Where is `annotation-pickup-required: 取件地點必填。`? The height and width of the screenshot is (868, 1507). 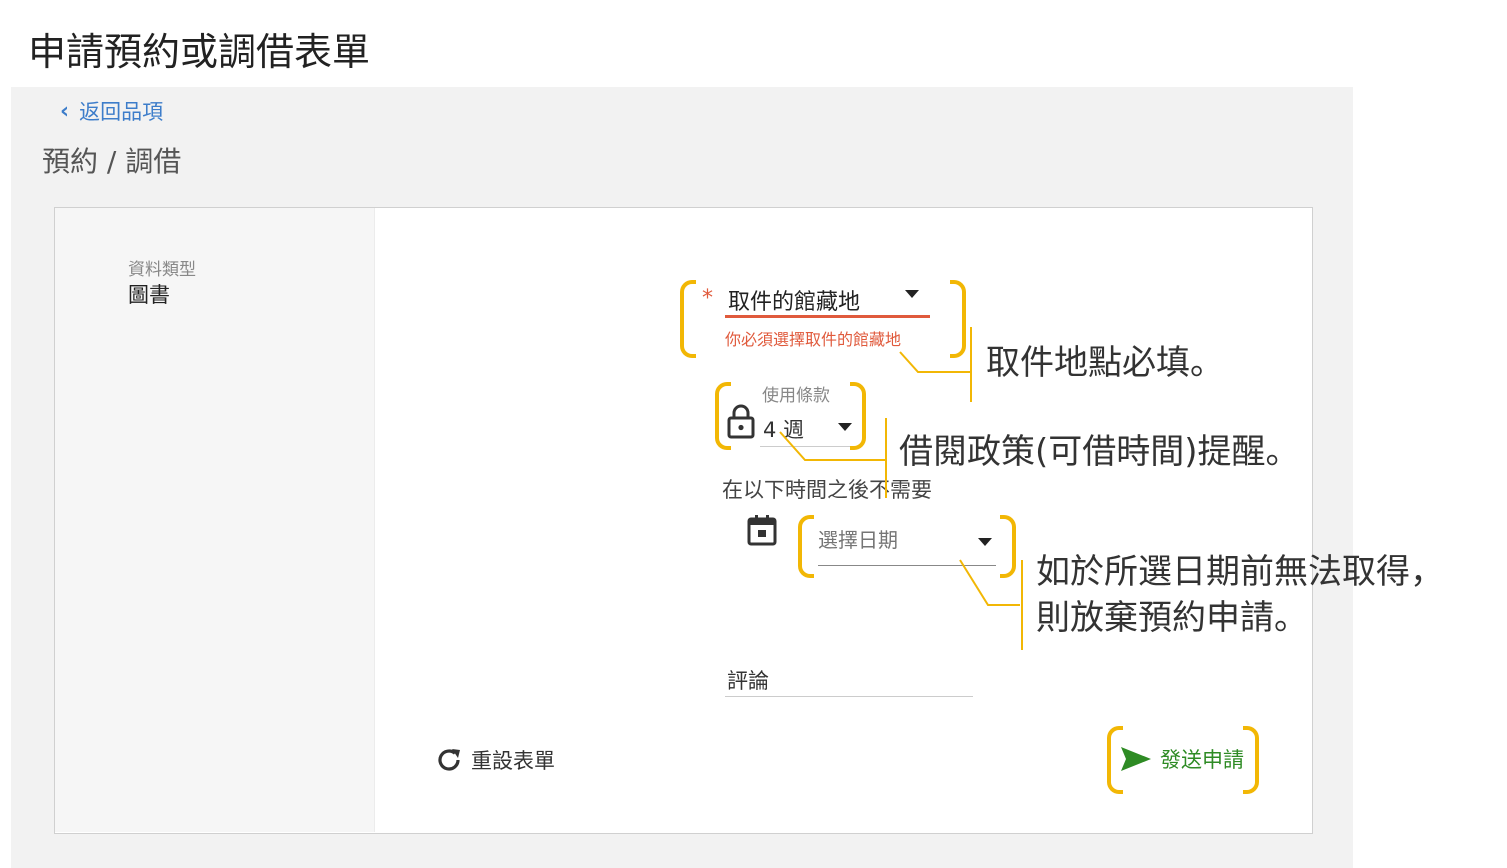 annotation-pickup-required: 取件地點必填。 is located at coordinates (1105, 363).